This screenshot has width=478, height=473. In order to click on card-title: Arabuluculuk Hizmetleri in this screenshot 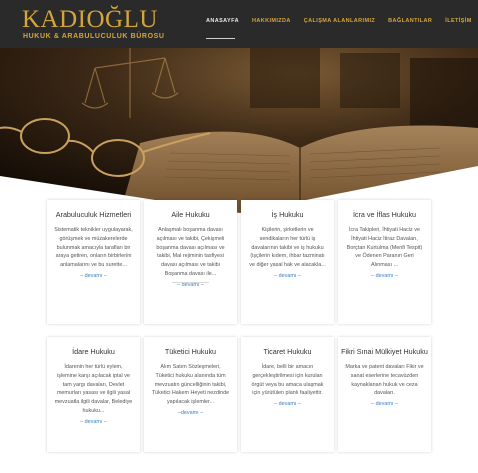, I will do `click(93, 210)`.